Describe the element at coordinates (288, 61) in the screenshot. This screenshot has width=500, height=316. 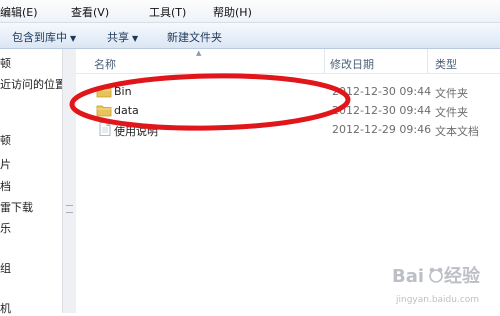
I see `column-header: ▲ 名称 修改日期 类型` at that location.